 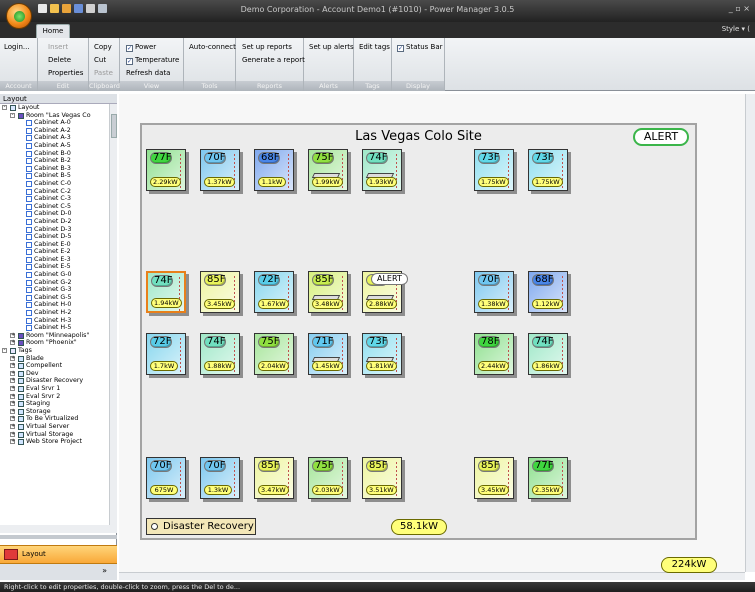 I want to click on tree-item: + Eval Srvr 1, so click(x=54, y=389).